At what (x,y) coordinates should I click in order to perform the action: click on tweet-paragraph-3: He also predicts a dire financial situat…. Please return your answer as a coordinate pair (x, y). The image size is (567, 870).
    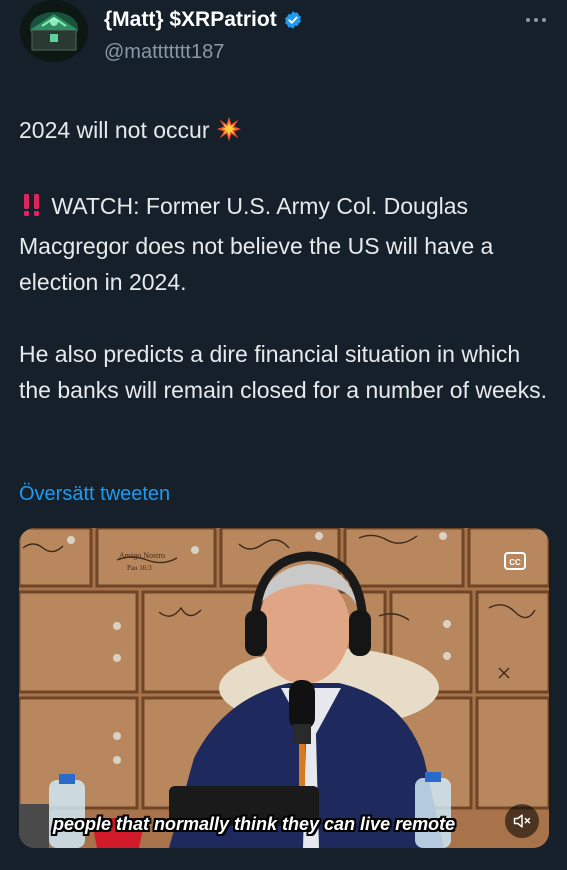
    Looking at the image, I should click on (283, 372).